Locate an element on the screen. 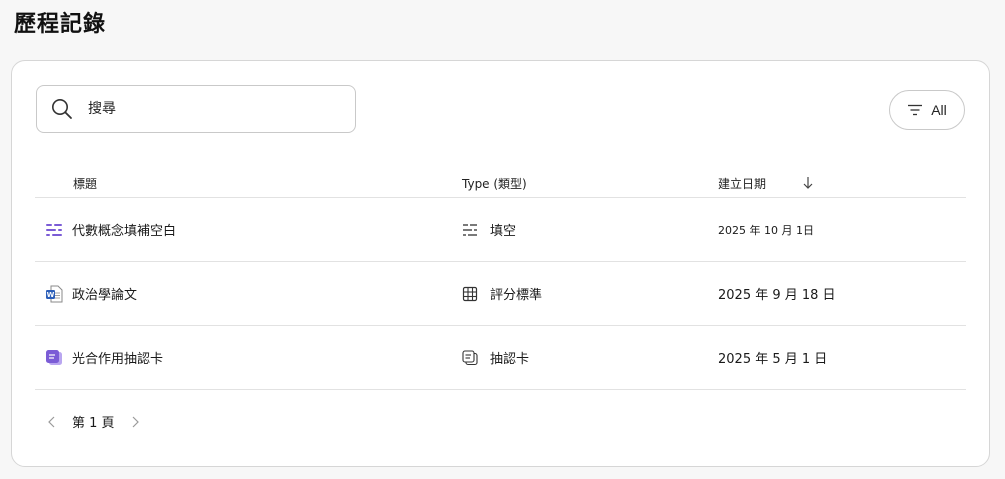 This screenshot has height=479, width=1005. page-label: 第 1 頁 is located at coordinates (93, 423).